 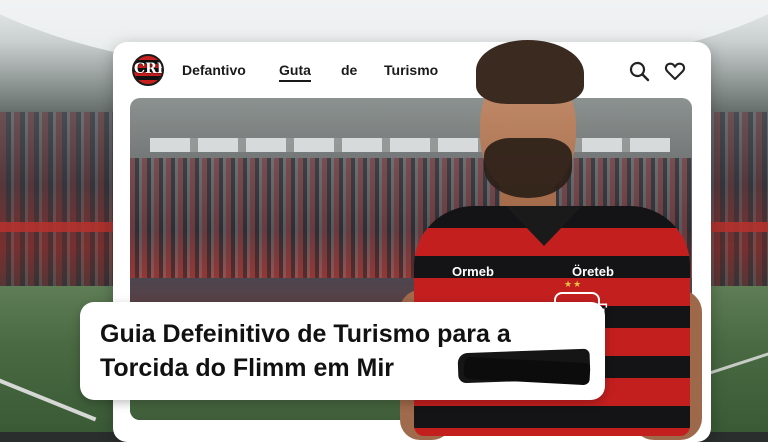 What do you see at coordinates (247, 368) in the screenshot?
I see `article-title-line-2: Torcida do Flimm em Mir` at bounding box center [247, 368].